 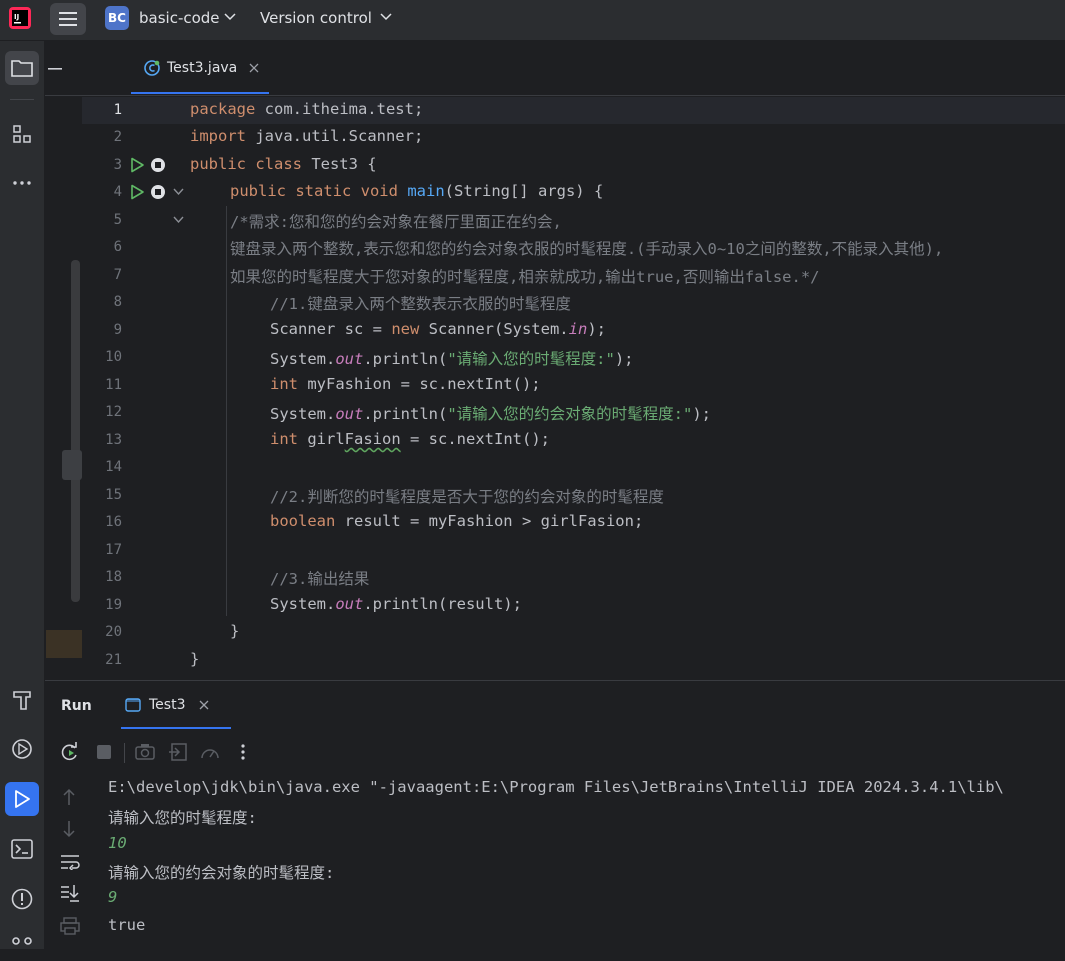 I want to click on code-line-16: boolean result = myFashion > girlFasion;, so click(x=456, y=521).